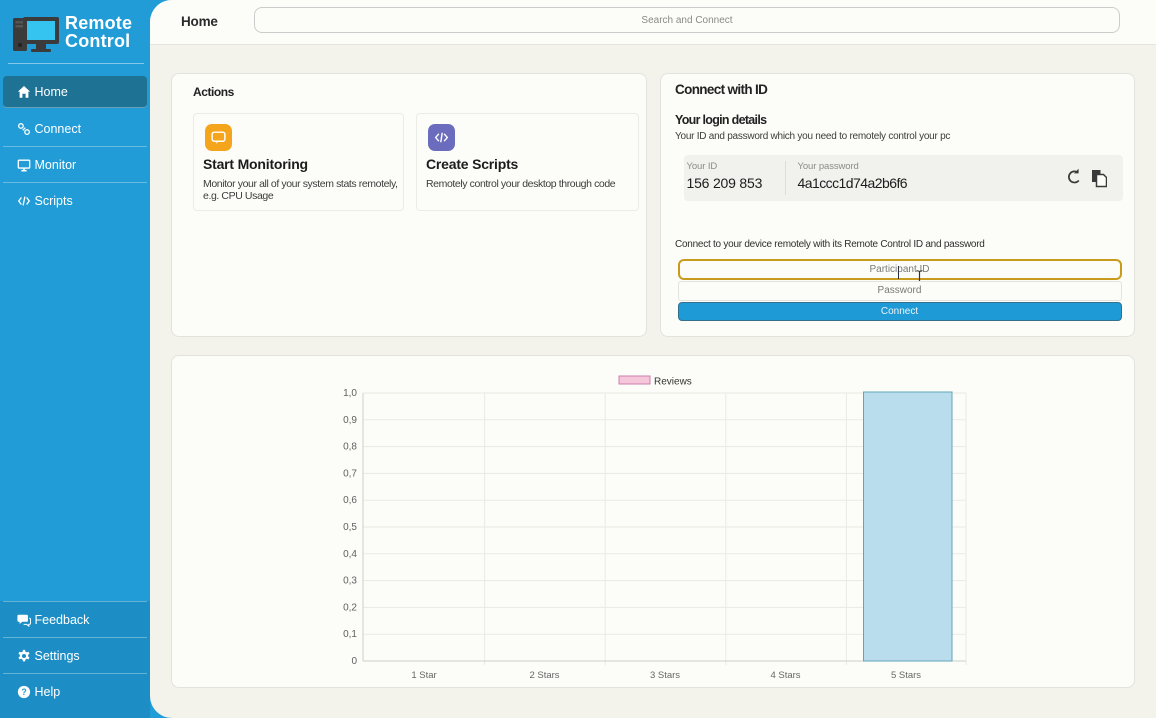 The height and width of the screenshot is (718, 1156). I want to click on svg-text: 0,4, so click(350, 554).